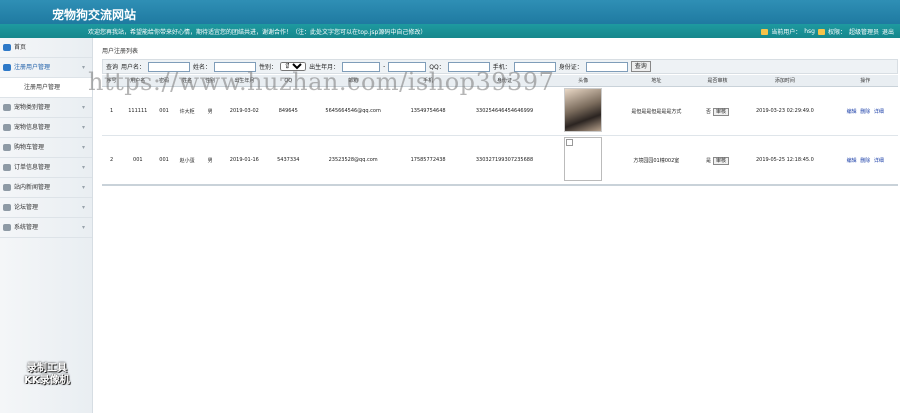  What do you see at coordinates (47, 374) in the screenshot?
I see `recorder-badge: 录制工具 KK录像机` at bounding box center [47, 374].